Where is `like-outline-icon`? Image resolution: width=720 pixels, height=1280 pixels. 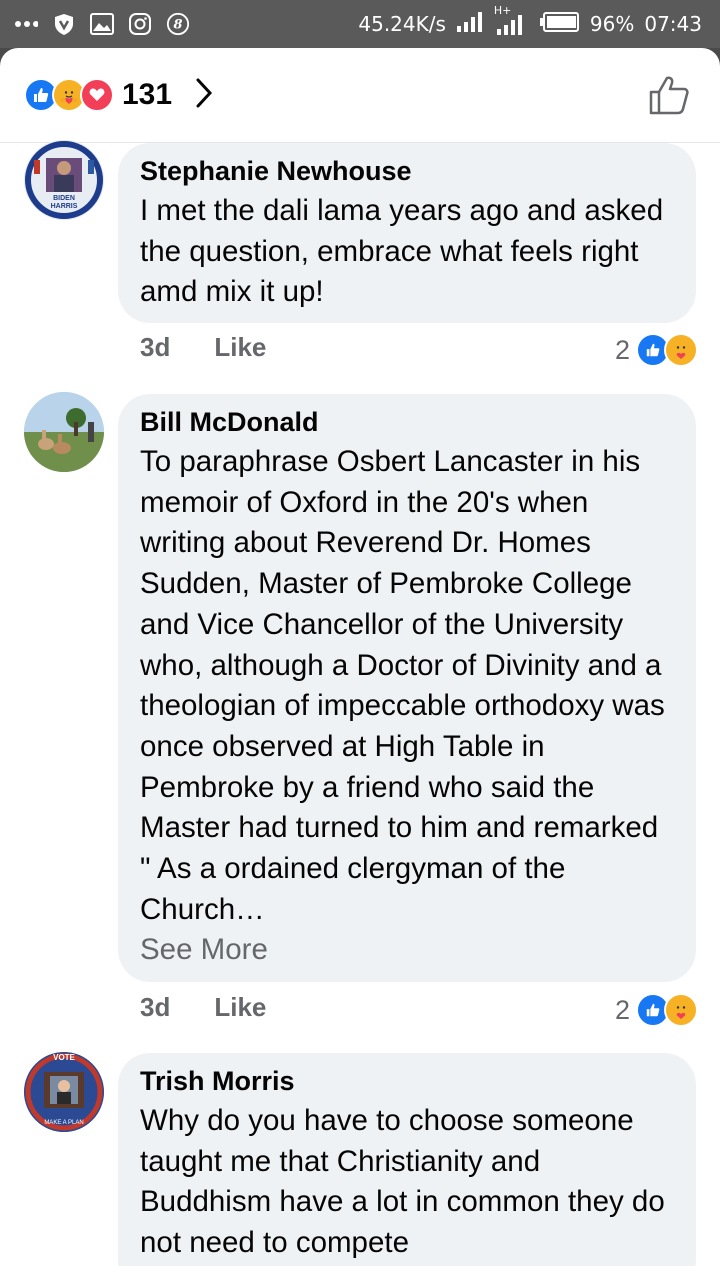
like-outline-icon is located at coordinates (669, 97).